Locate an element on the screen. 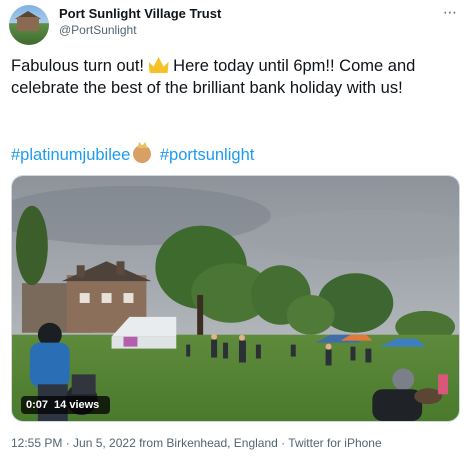 Image resolution: width=470 pixels, height=466 pixels. display-name: Port Sunlight Village Trust is located at coordinates (140, 13).